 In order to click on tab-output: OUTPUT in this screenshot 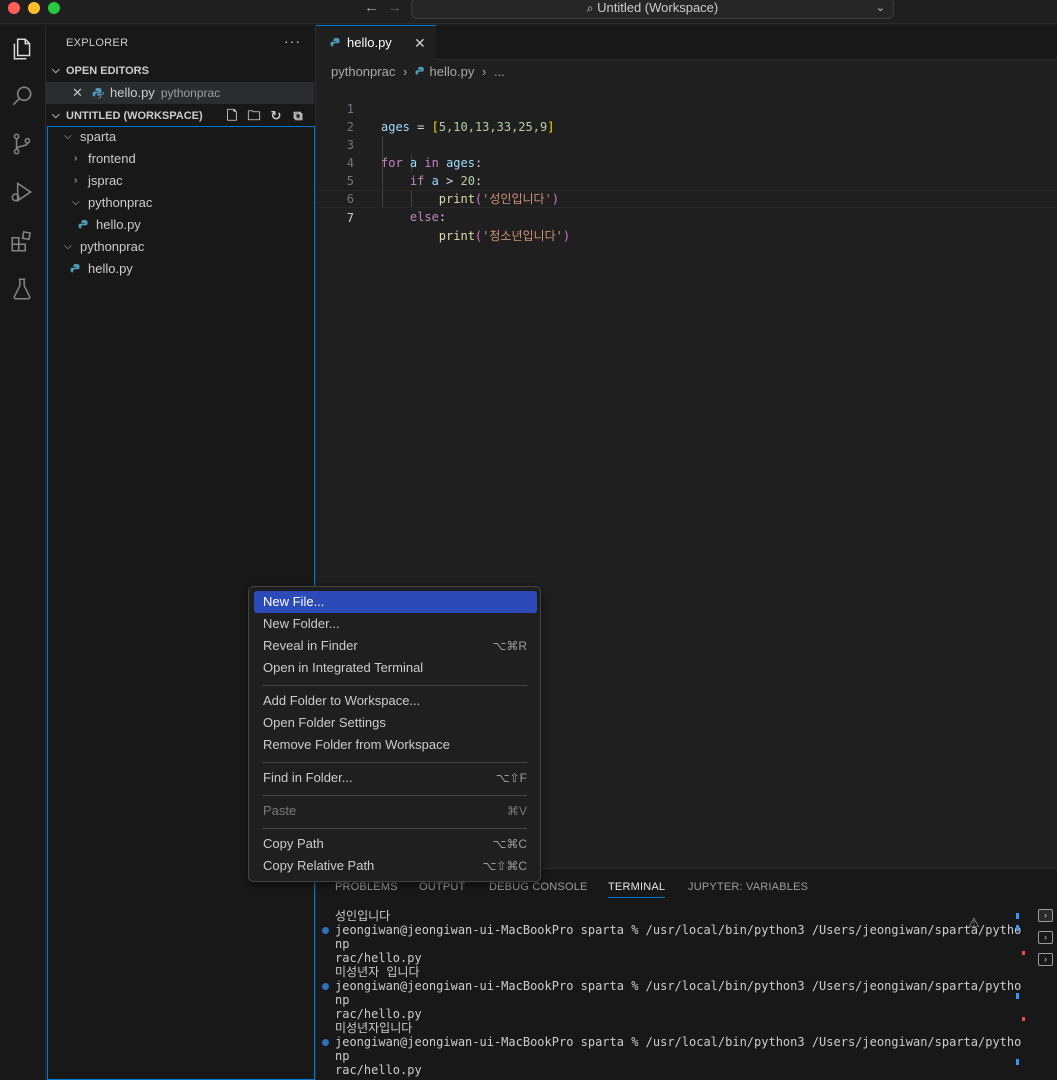, I will do `click(442, 887)`.